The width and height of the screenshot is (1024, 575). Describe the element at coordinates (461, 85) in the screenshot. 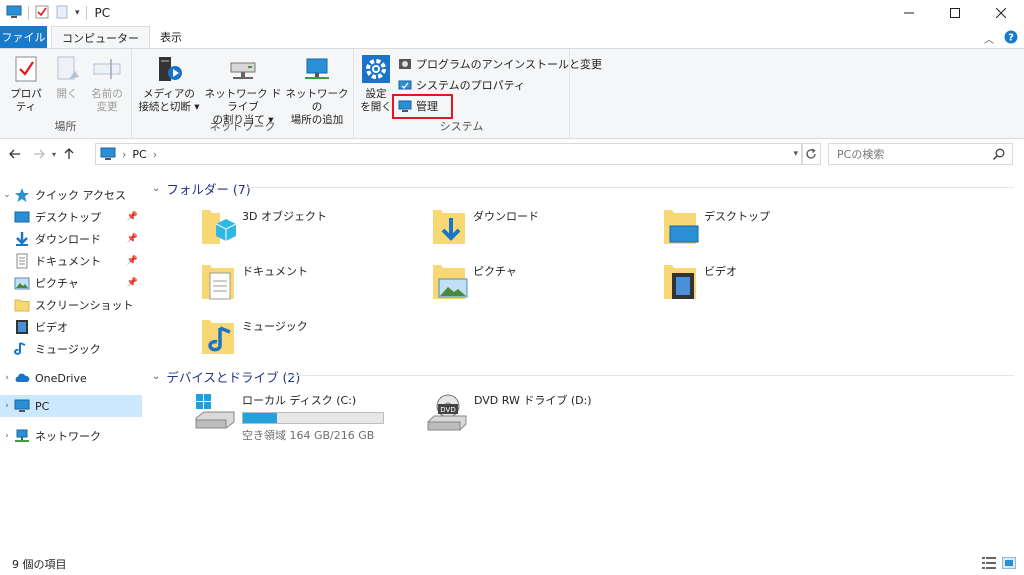

I see `system-properties-button: システムのプロパティ` at that location.